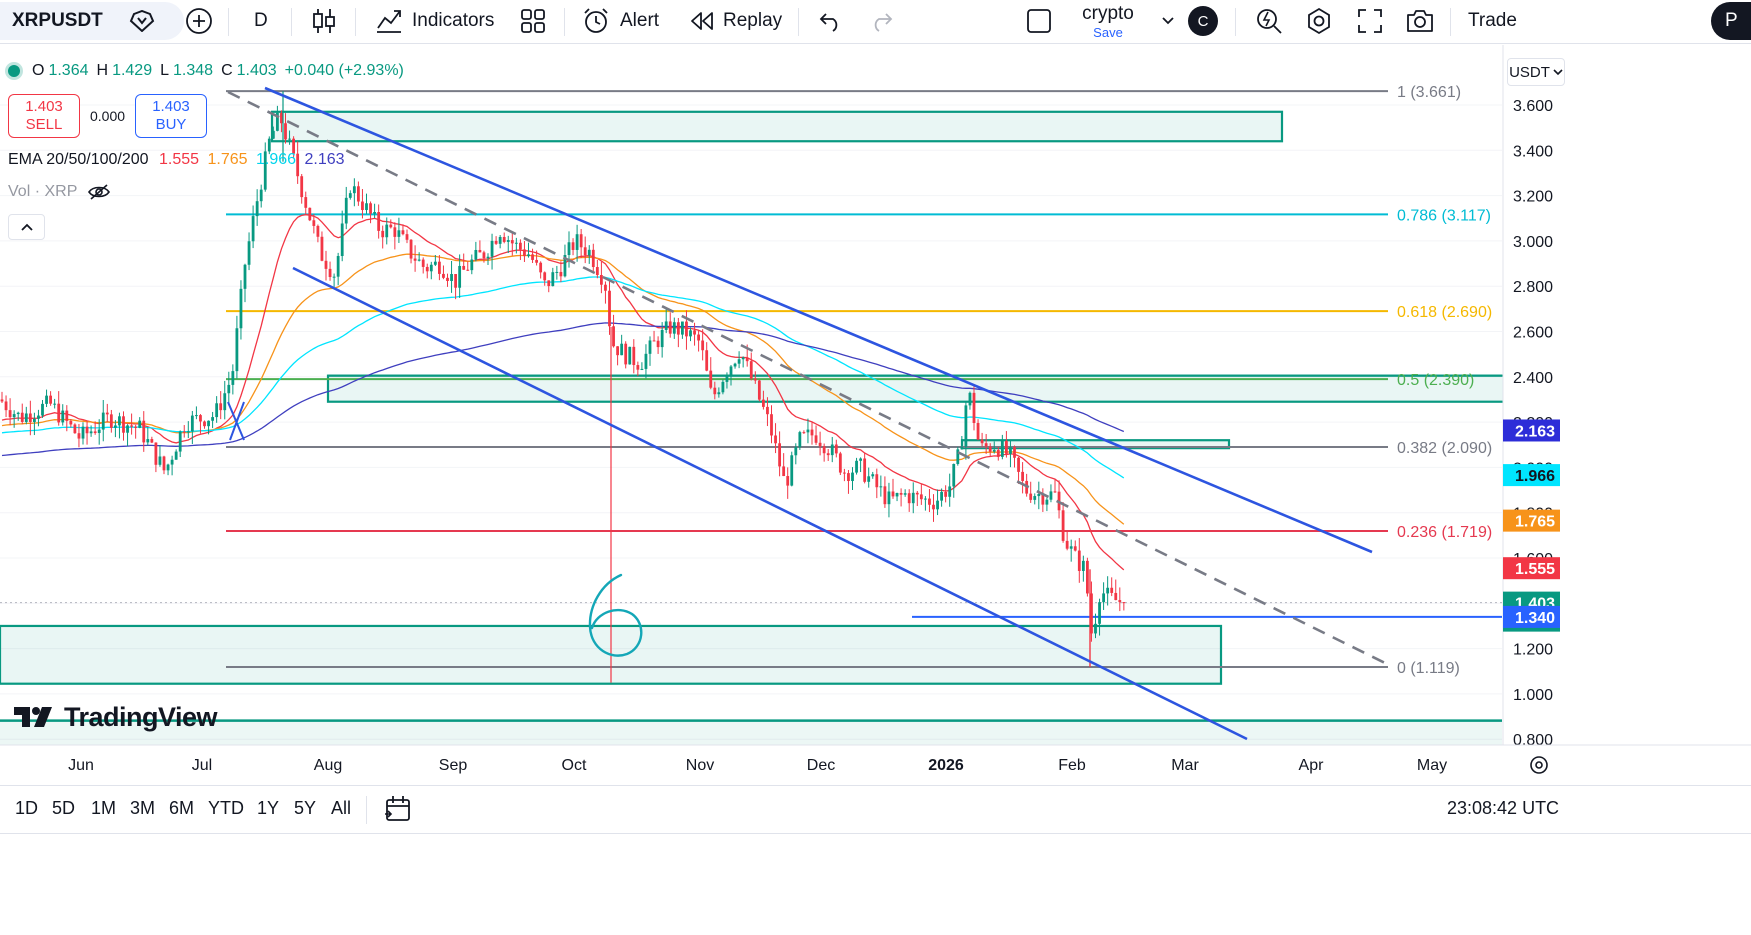 The image size is (1751, 935). Describe the element at coordinates (81, 765) in the screenshot. I see `time-tick-label: Jun` at that location.